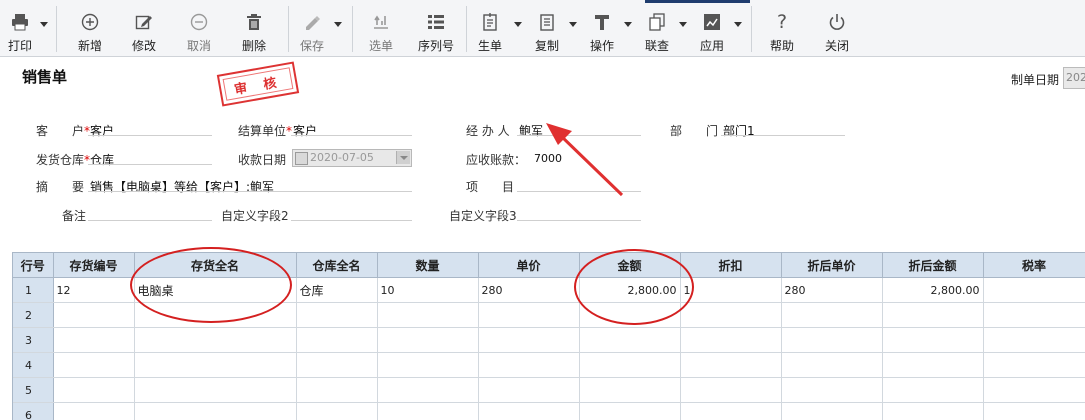 This screenshot has height=420, width=1085. I want to click on add-button: 新增, so click(90, 28).